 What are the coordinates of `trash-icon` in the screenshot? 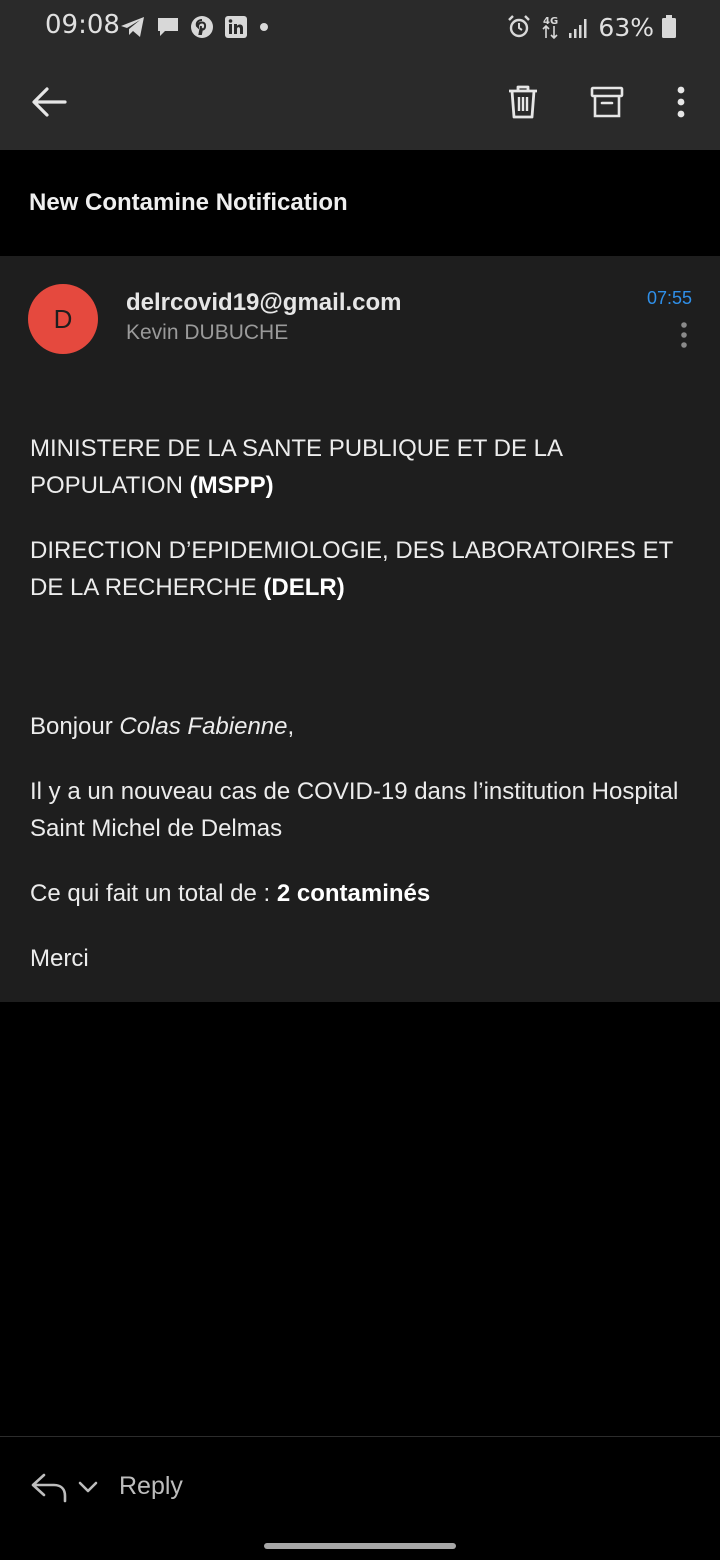 It's located at (523, 102).